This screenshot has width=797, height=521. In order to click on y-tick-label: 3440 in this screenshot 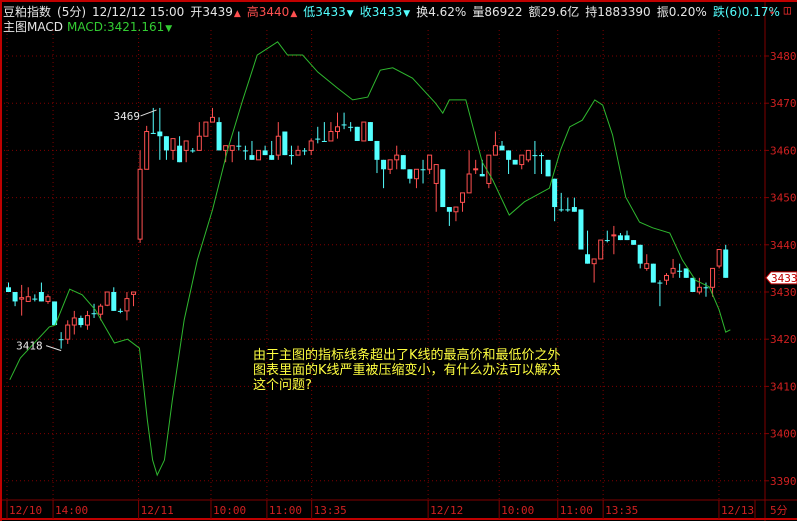, I will do `click(783, 245)`.